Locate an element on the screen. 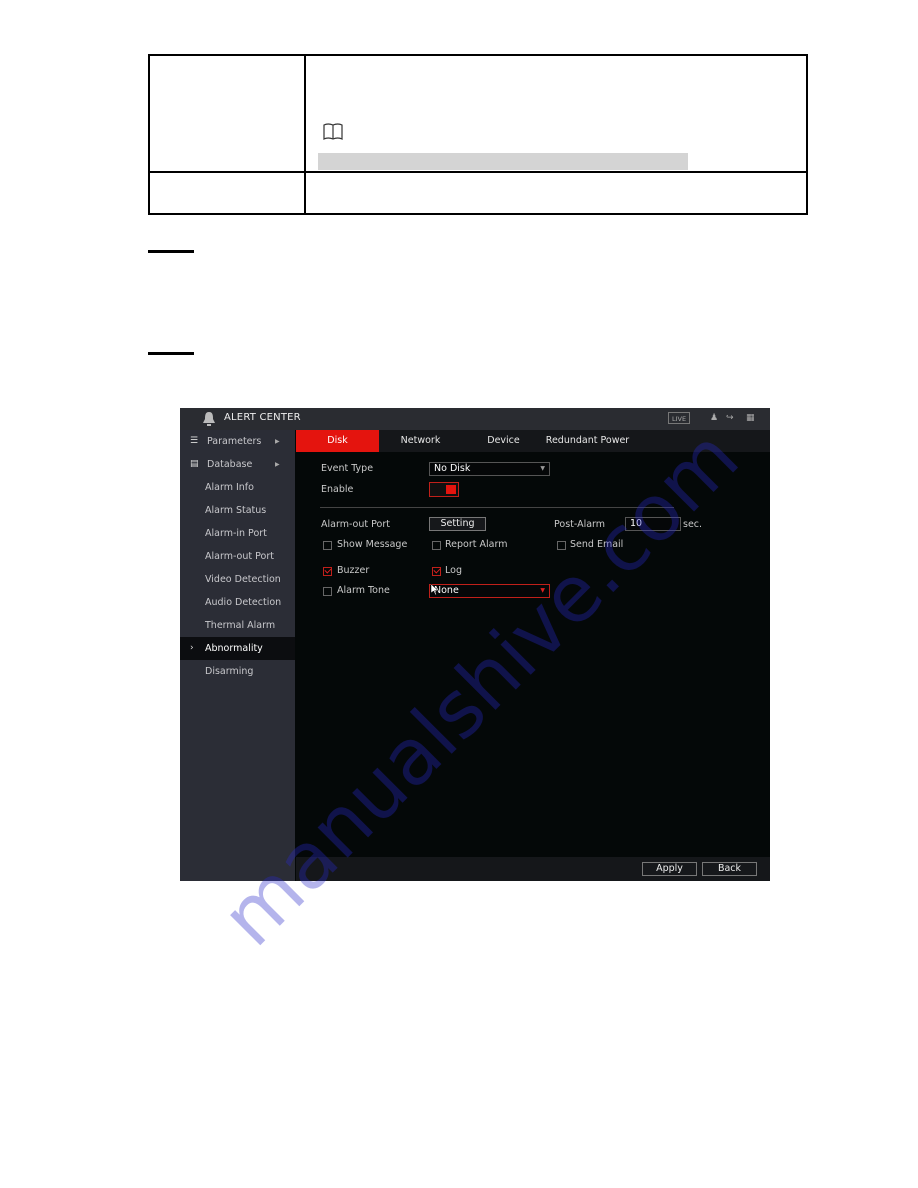  tab-network: Network is located at coordinates (420, 441).